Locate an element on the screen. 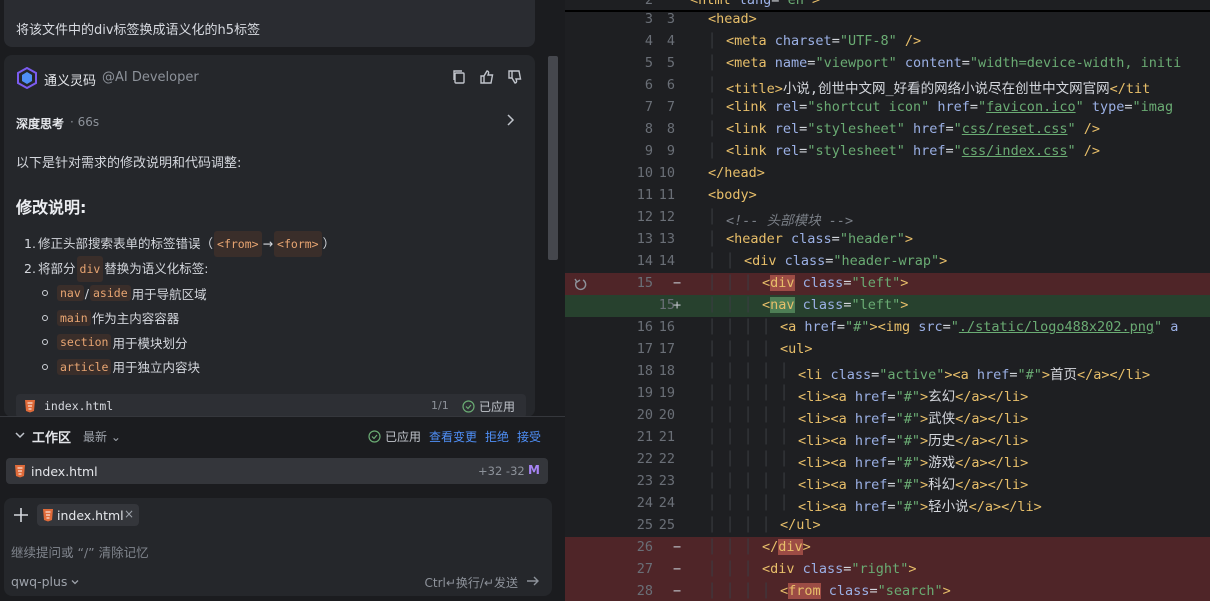 The height and width of the screenshot is (601, 1210). code-text: <head> is located at coordinates (732, 19).